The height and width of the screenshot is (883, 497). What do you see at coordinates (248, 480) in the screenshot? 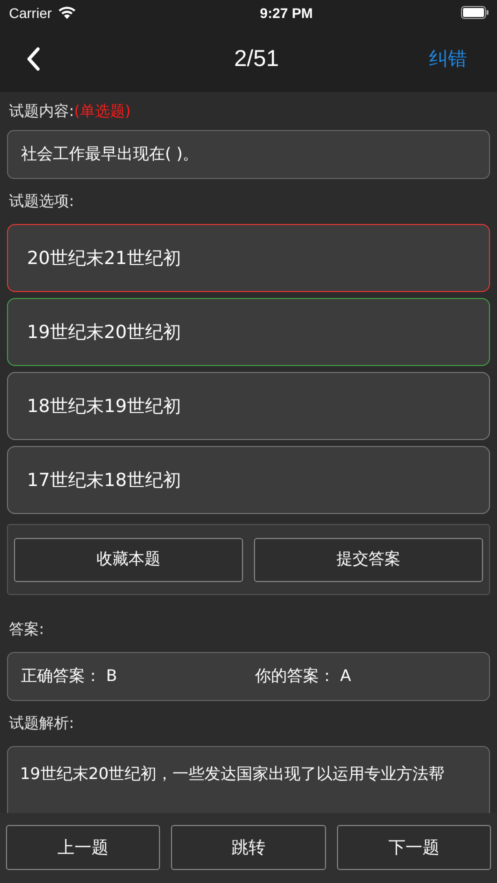
I see `option-button: 17世纪末18世纪初` at bounding box center [248, 480].